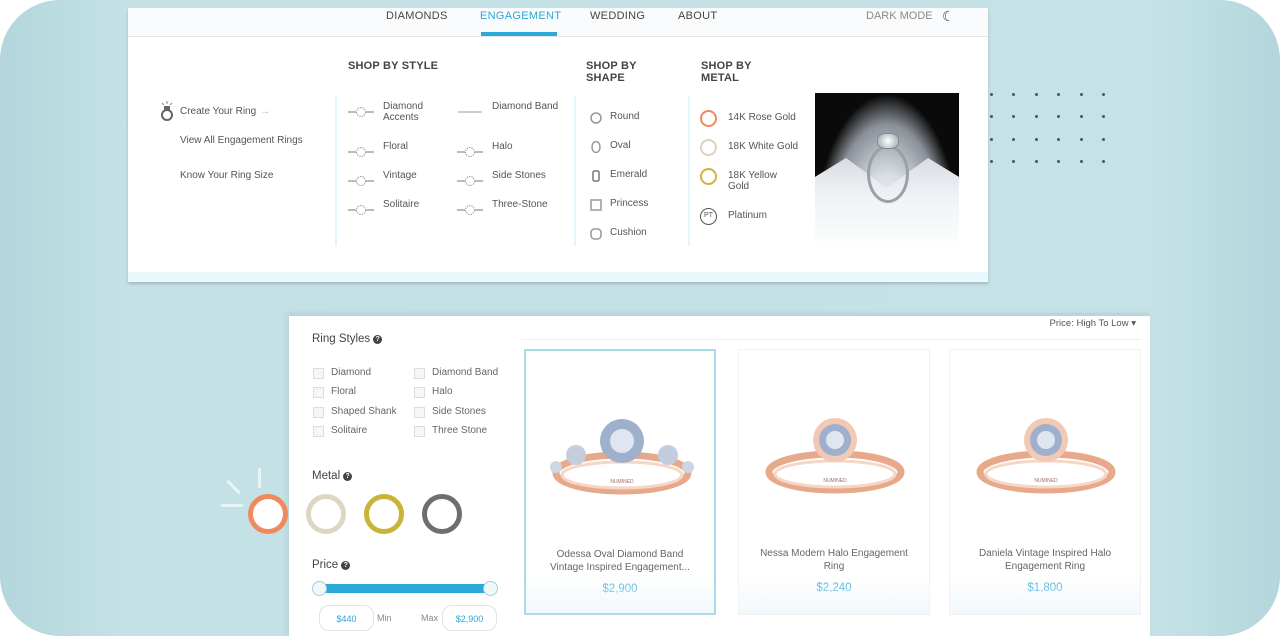 This screenshot has height=636, width=1280. What do you see at coordinates (470, 150) in the screenshot?
I see `halo-ring-icon` at bounding box center [470, 150].